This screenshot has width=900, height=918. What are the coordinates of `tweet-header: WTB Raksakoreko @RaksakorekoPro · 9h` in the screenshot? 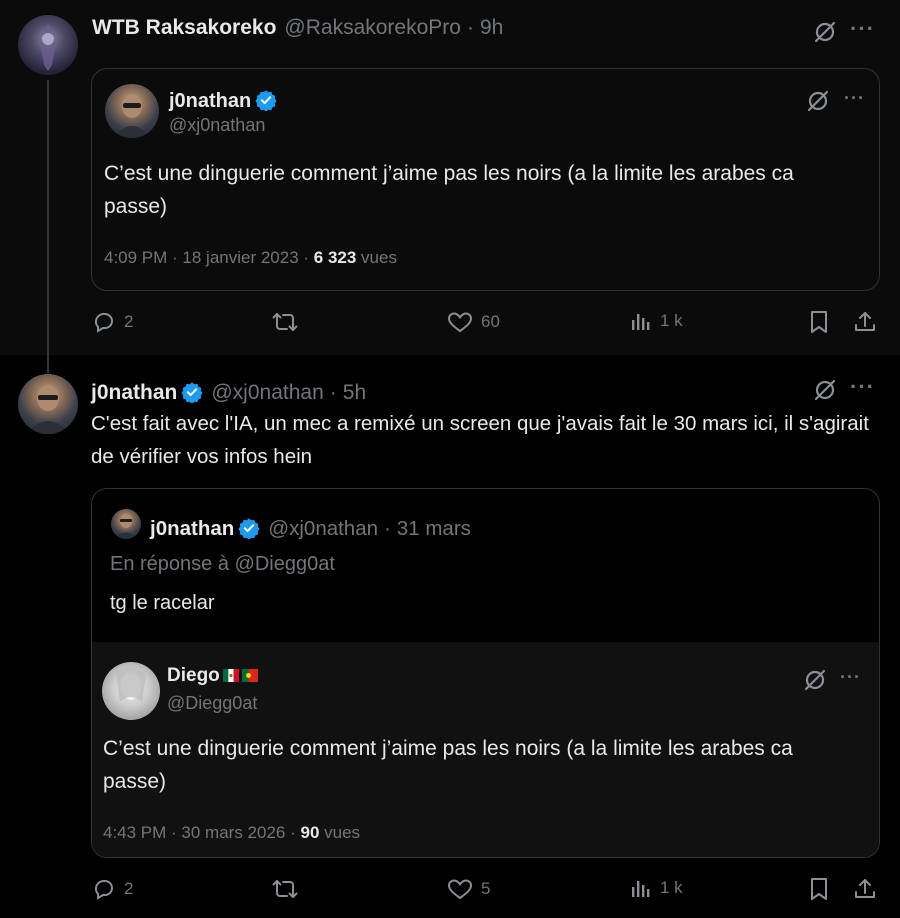 It's located at (298, 28).